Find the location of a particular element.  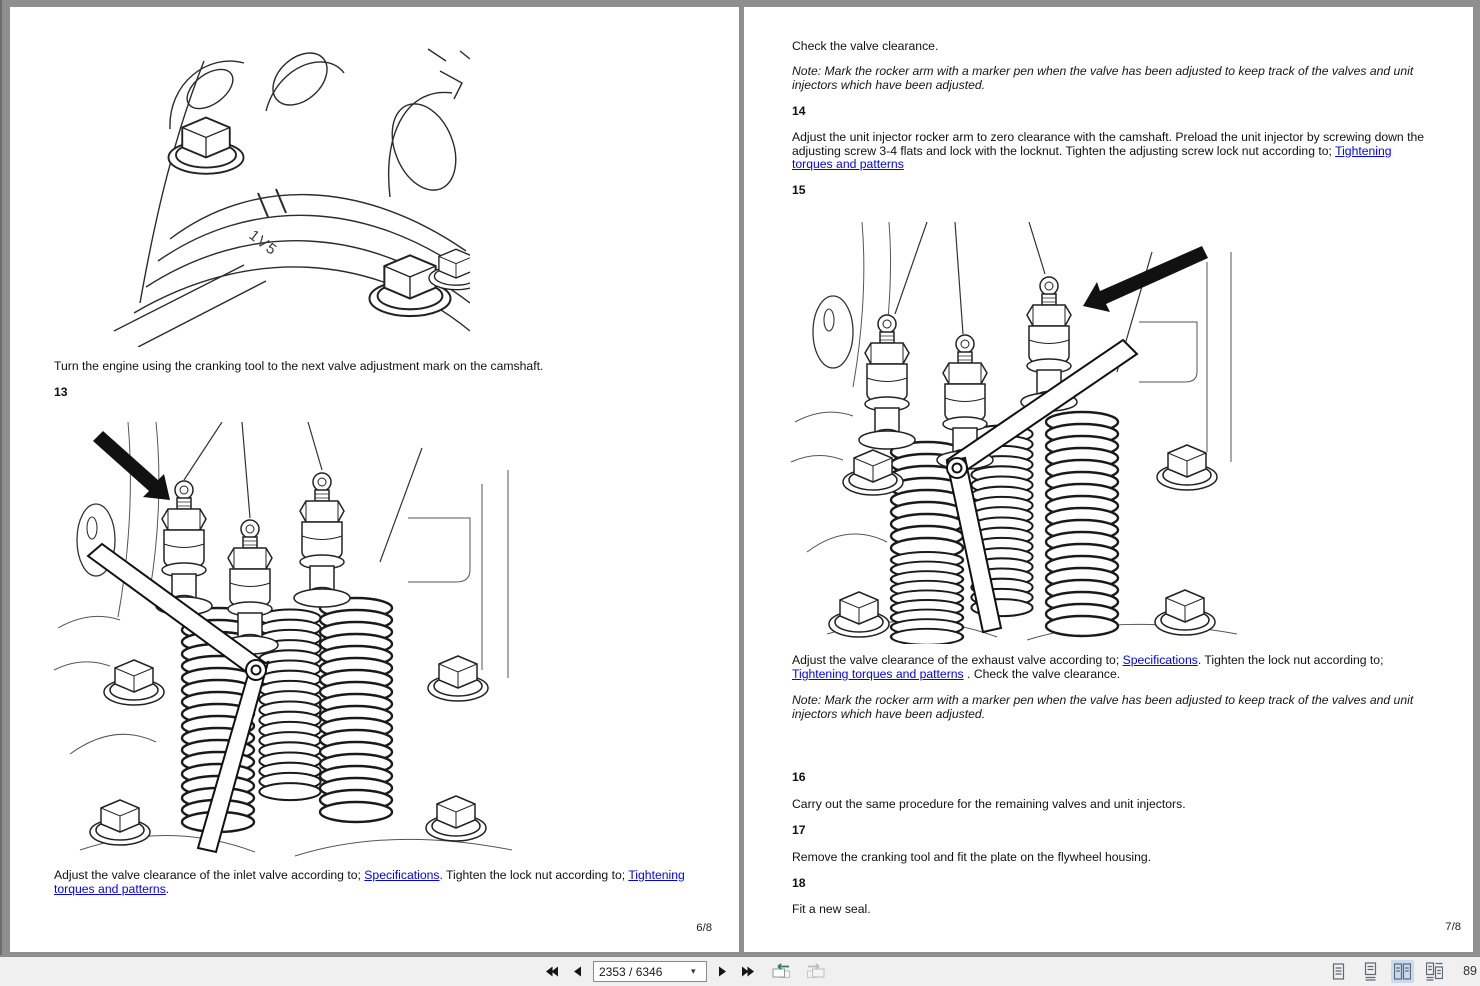

previous-page-icon is located at coordinates (577, 971).